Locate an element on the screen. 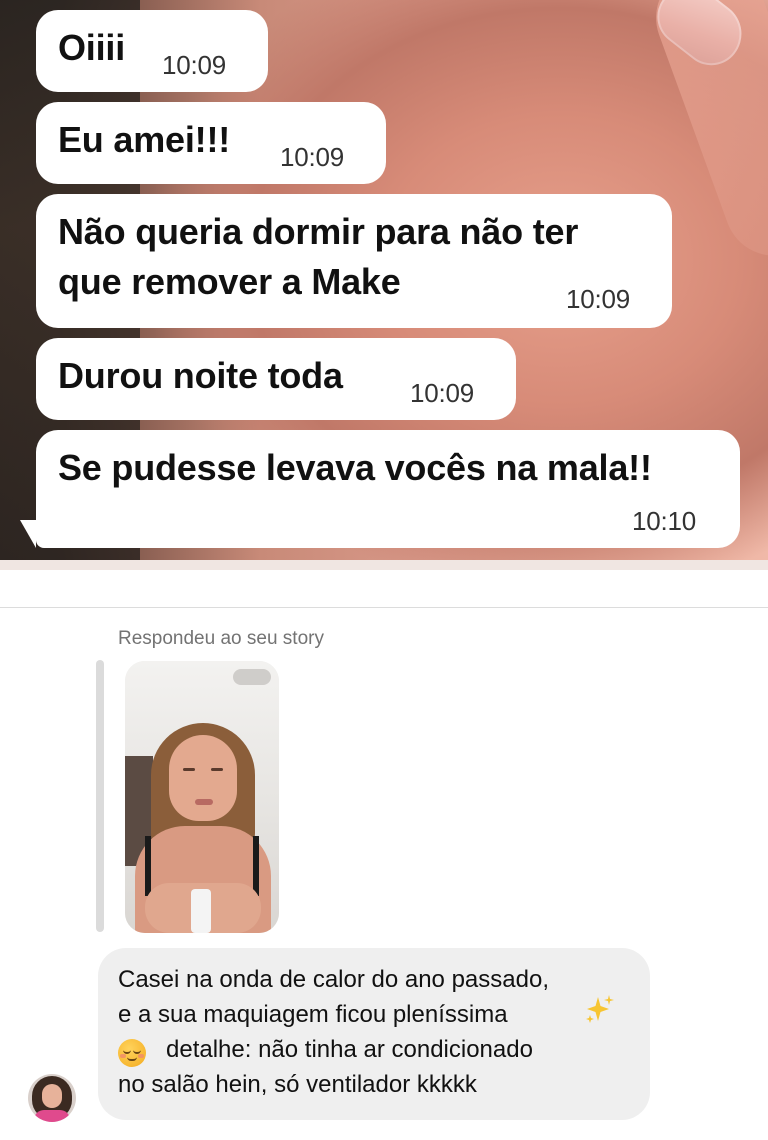 This screenshot has width=768, height=1140. dm-message-line-3: detalhe: não tinha ar condicionado is located at coordinates (349, 1049).